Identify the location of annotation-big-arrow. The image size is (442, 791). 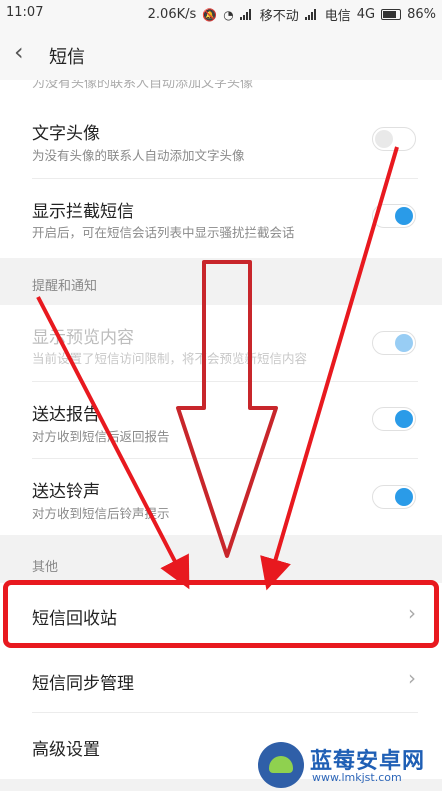
(227, 409).